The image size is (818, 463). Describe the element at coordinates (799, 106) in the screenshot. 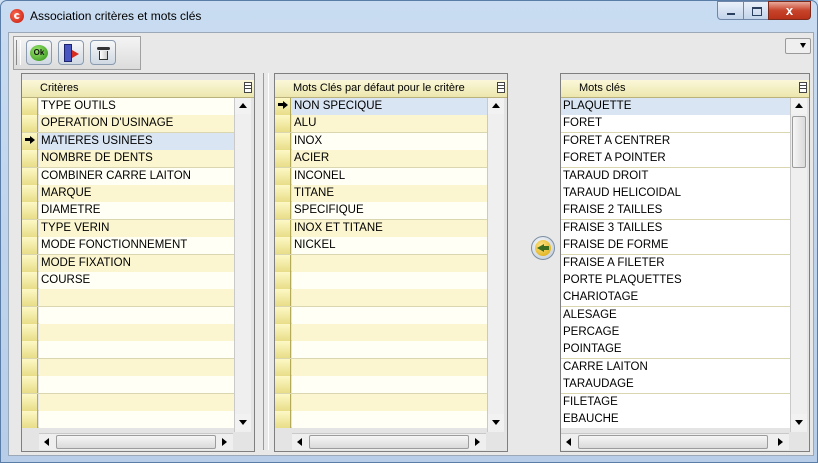

I see `scroll-up-icon` at that location.